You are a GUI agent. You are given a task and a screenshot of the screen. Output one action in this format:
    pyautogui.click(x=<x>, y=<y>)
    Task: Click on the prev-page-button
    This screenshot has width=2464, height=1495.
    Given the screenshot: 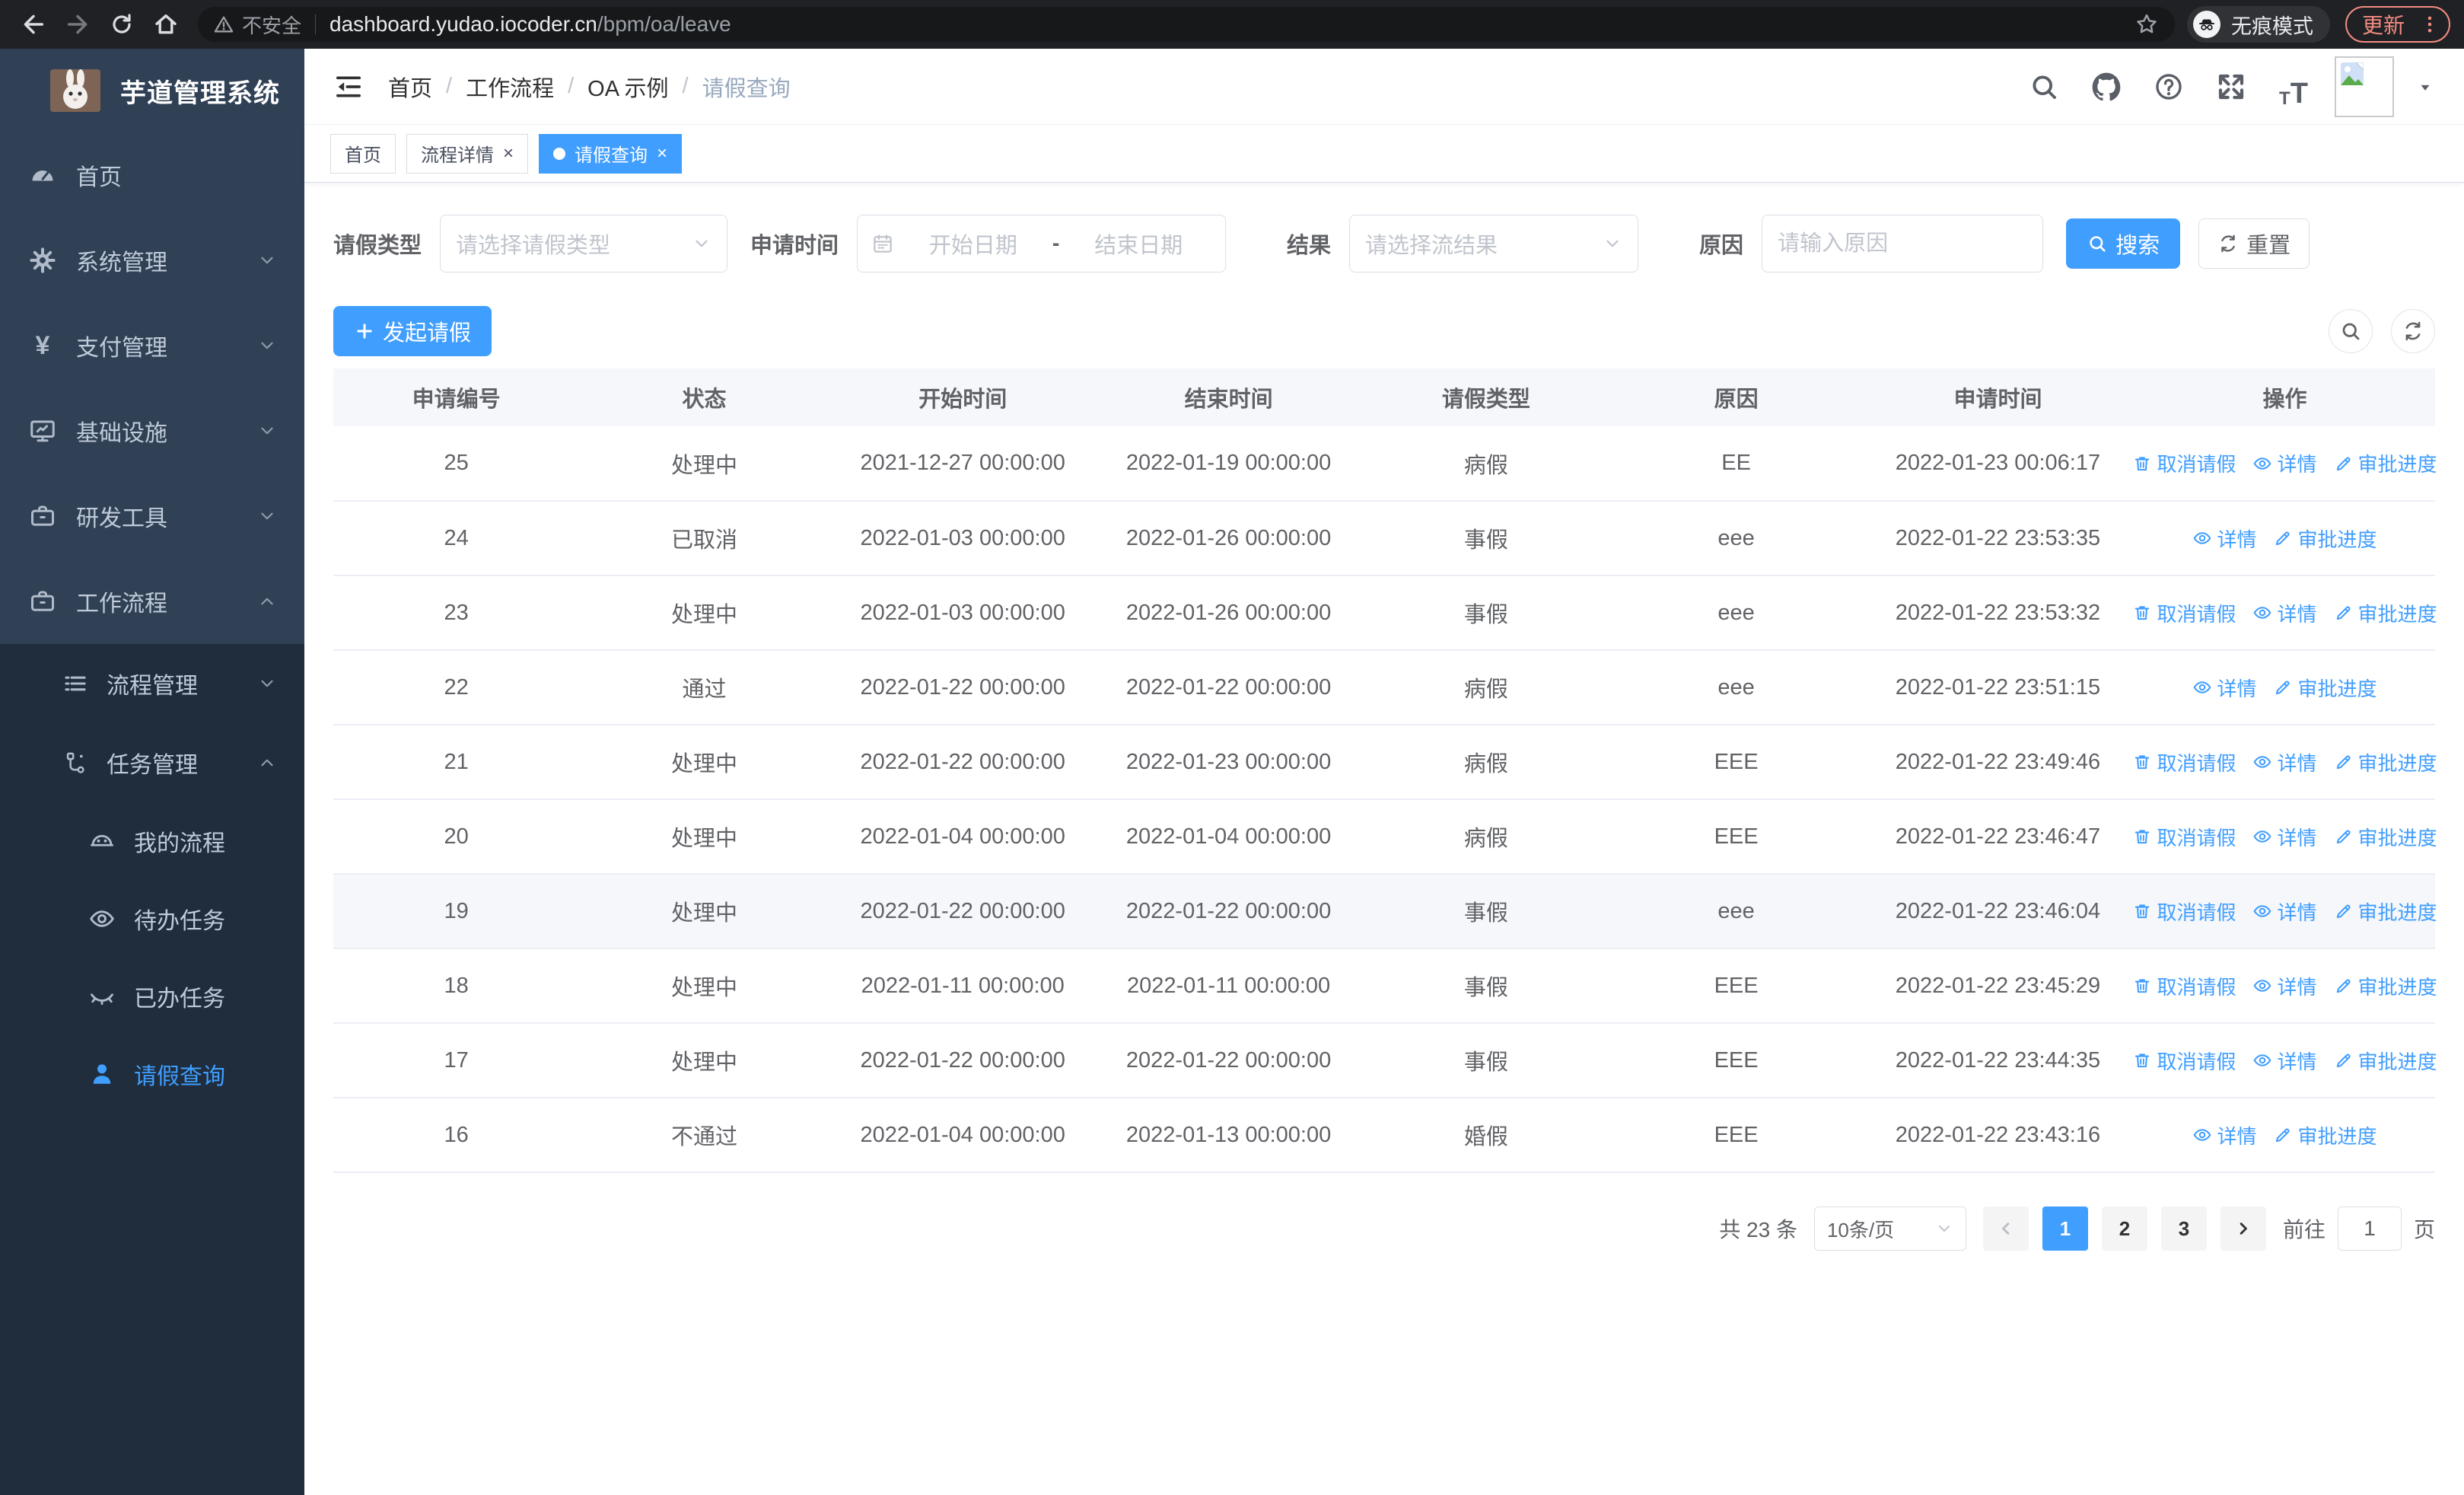 What is the action you would take?
    pyautogui.click(x=2005, y=1229)
    